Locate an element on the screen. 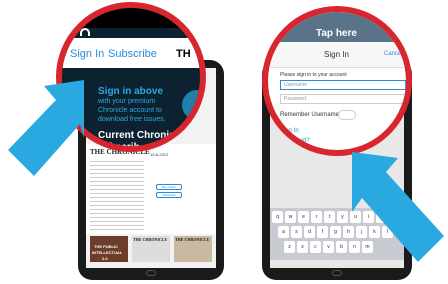  right-pointer-arrow is located at coordinates (398, 207).